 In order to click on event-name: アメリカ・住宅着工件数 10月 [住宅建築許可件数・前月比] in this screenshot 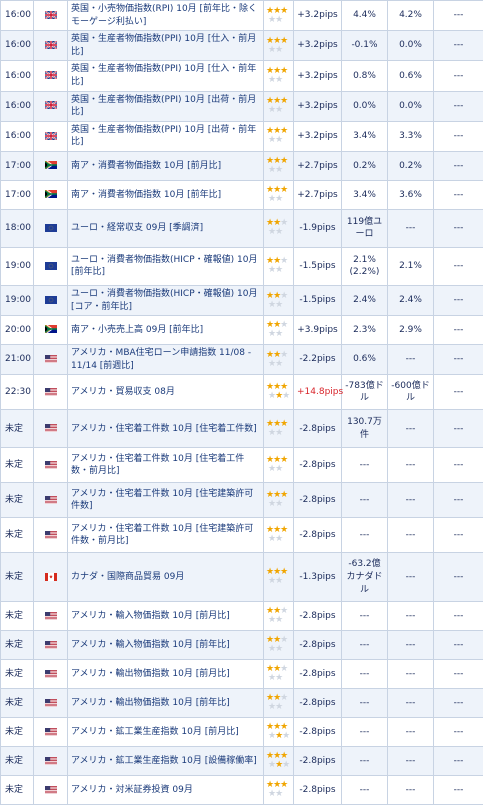, I will do `click(165, 535)`.